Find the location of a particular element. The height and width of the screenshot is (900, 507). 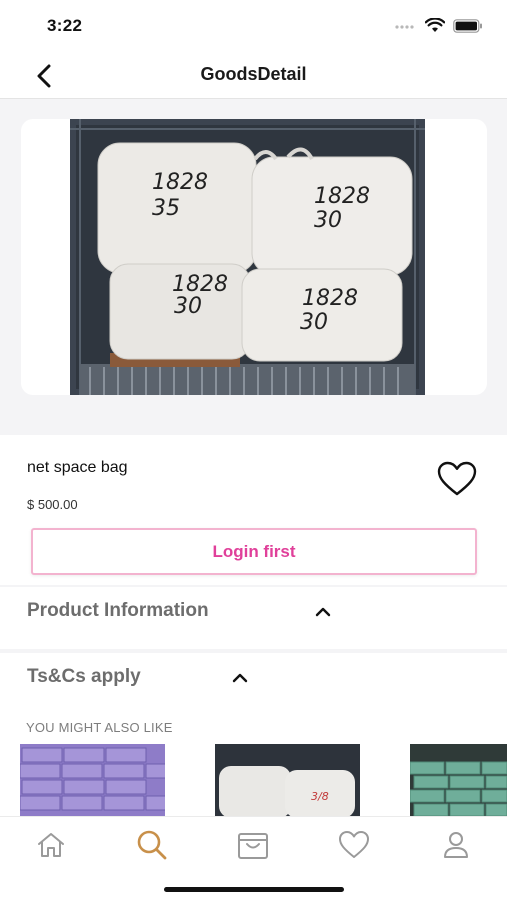

tab-profile is located at coordinates (456, 845).